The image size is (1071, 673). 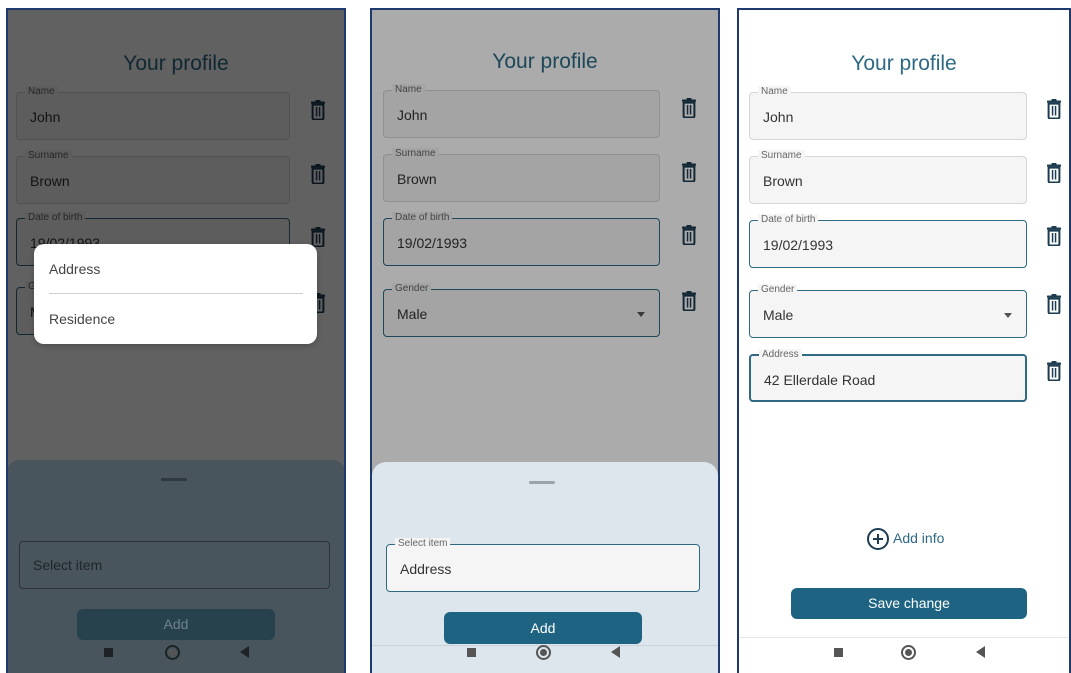 I want to click on surname-field: Surname Brown, so click(x=888, y=177).